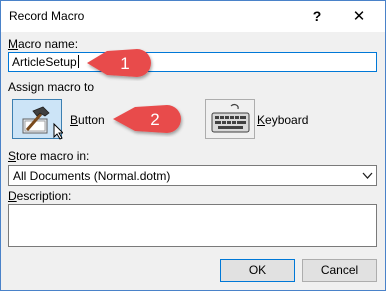  I want to click on description-label: Description:, so click(40, 196).